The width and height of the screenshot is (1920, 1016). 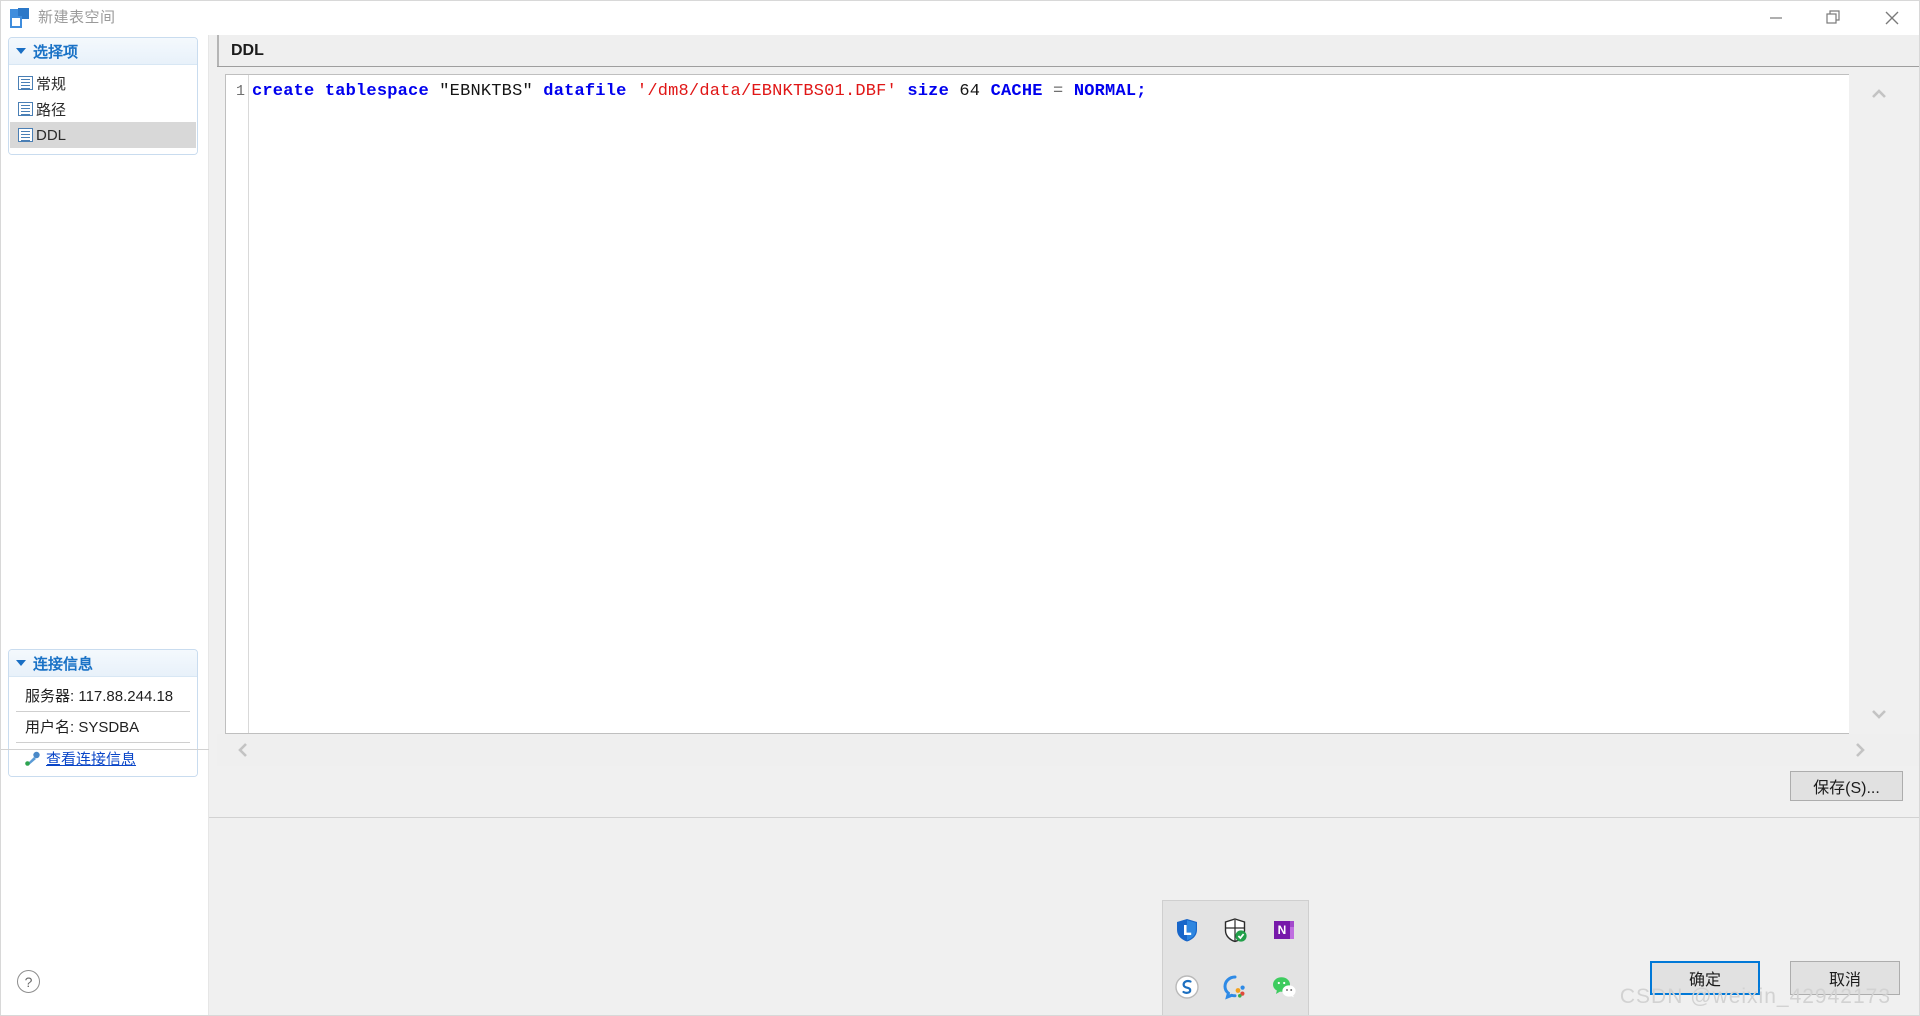 I want to click on title-bar: 新建表空间, so click(x=960, y=18).